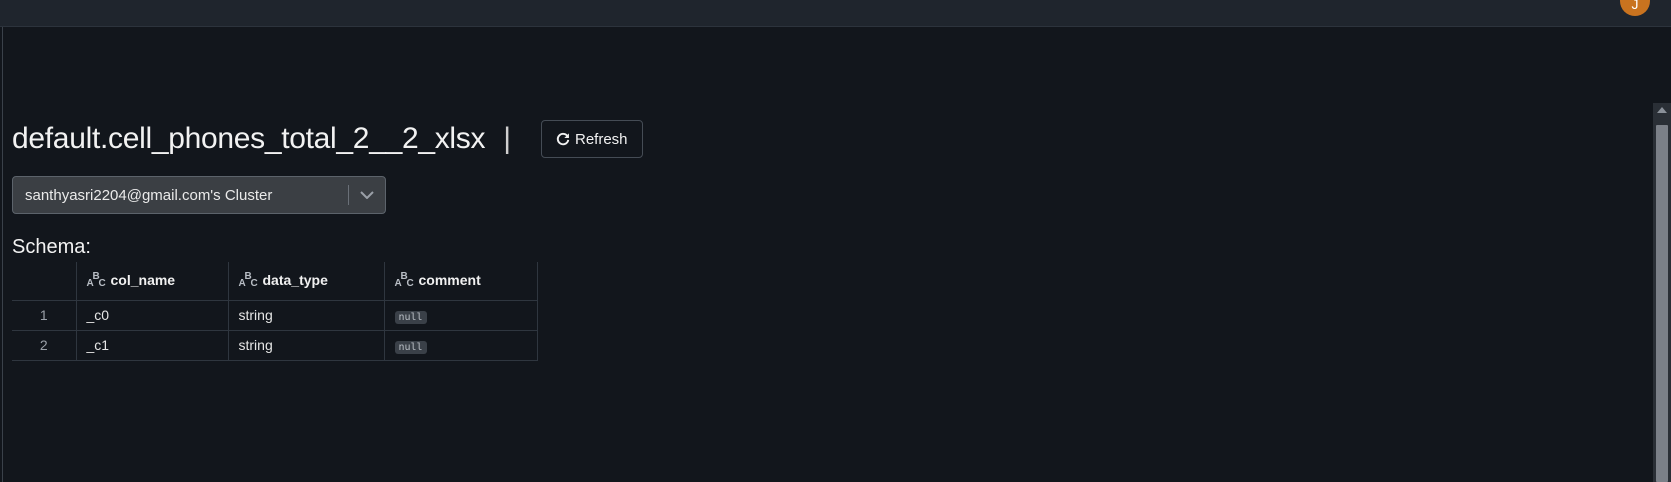  What do you see at coordinates (152, 315) in the screenshot?
I see `cell-col-name: _c0` at bounding box center [152, 315].